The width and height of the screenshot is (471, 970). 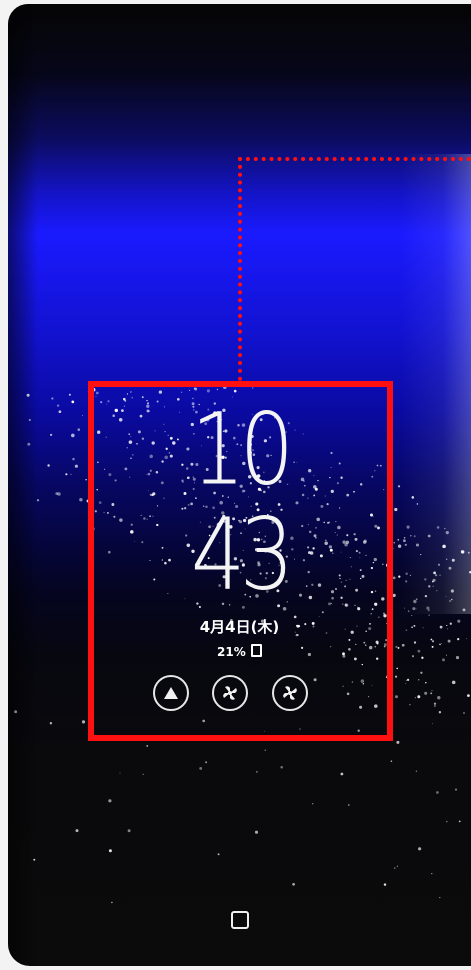 I want to click on callout-dotted-line-vertical, so click(x=240, y=269).